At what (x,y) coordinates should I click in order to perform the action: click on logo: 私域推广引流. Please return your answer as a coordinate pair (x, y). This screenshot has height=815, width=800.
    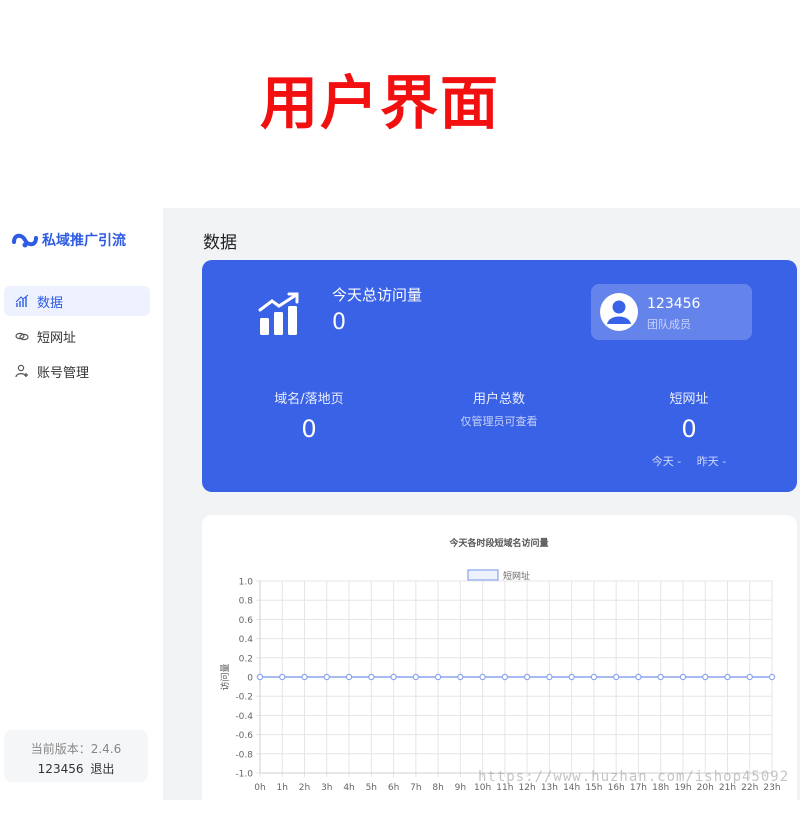
    Looking at the image, I should click on (69, 240).